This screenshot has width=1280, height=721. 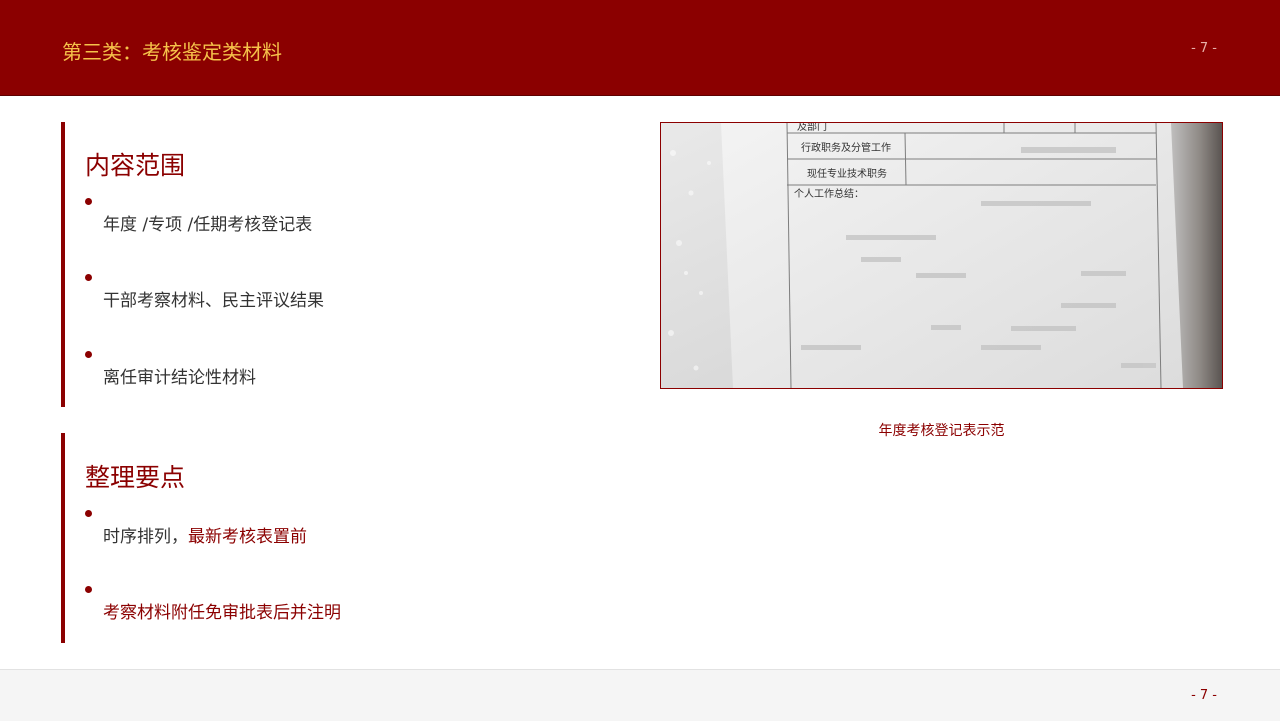 What do you see at coordinates (135, 477) in the screenshot?
I see `tips-section-title: 整理要点` at bounding box center [135, 477].